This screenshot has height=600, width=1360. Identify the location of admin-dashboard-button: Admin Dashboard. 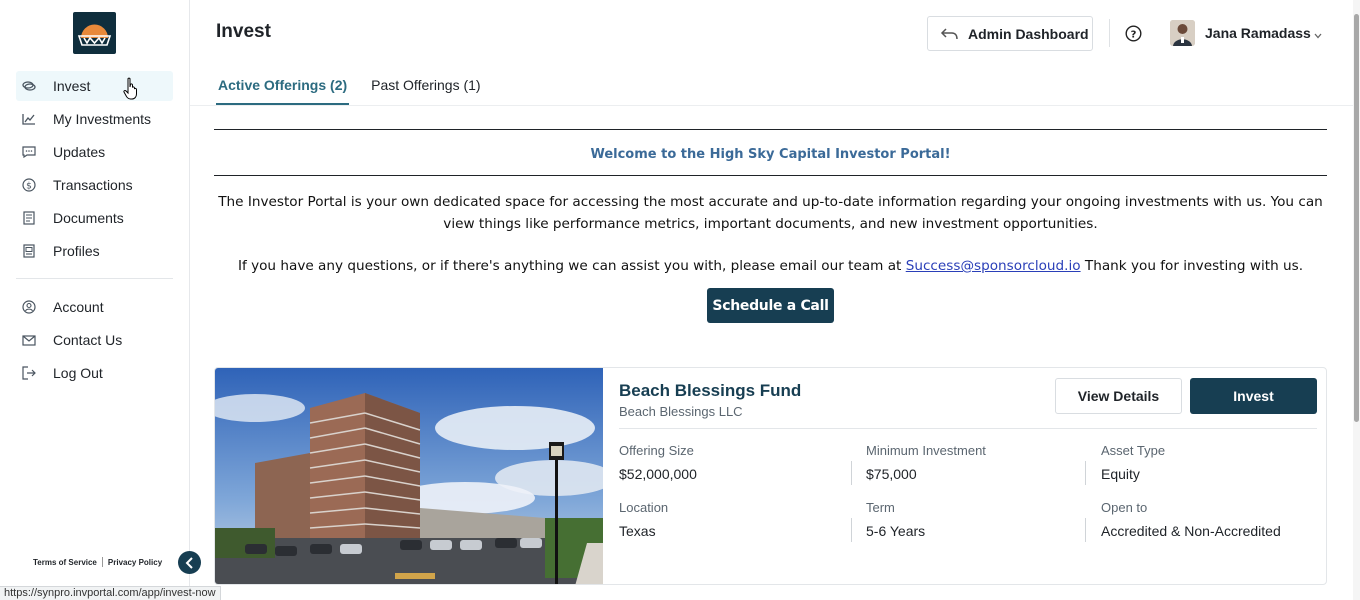
(1010, 33).